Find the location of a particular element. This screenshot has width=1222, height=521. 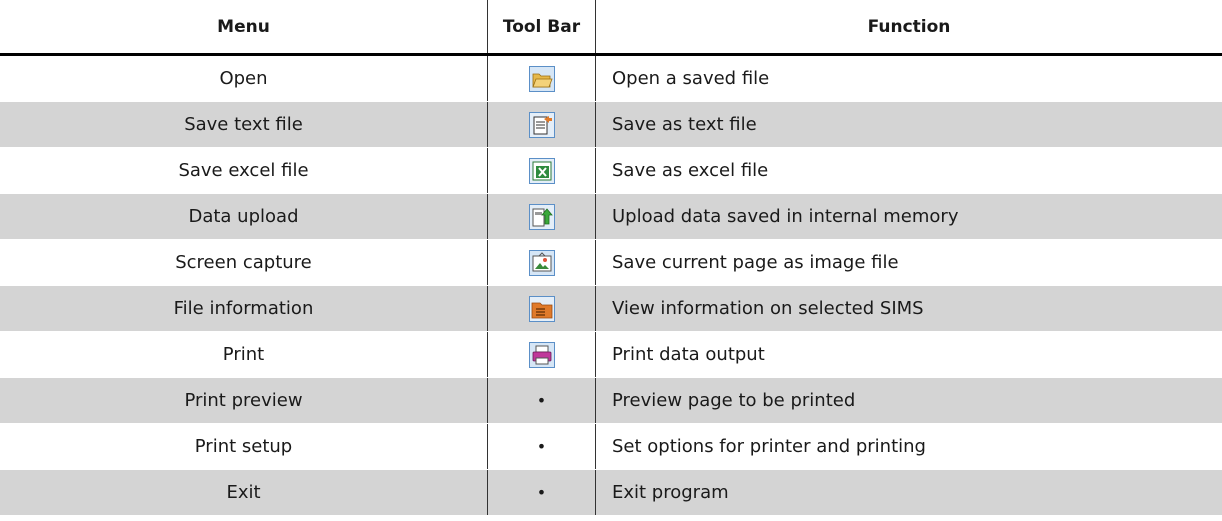

function-cell: Exit program is located at coordinates (670, 492).